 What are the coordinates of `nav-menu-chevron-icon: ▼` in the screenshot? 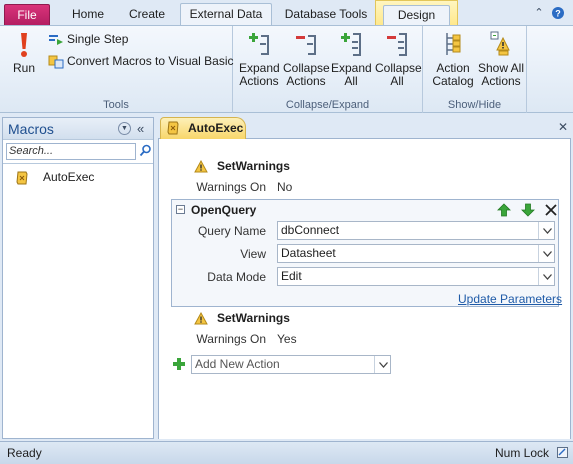 It's located at (124, 128).